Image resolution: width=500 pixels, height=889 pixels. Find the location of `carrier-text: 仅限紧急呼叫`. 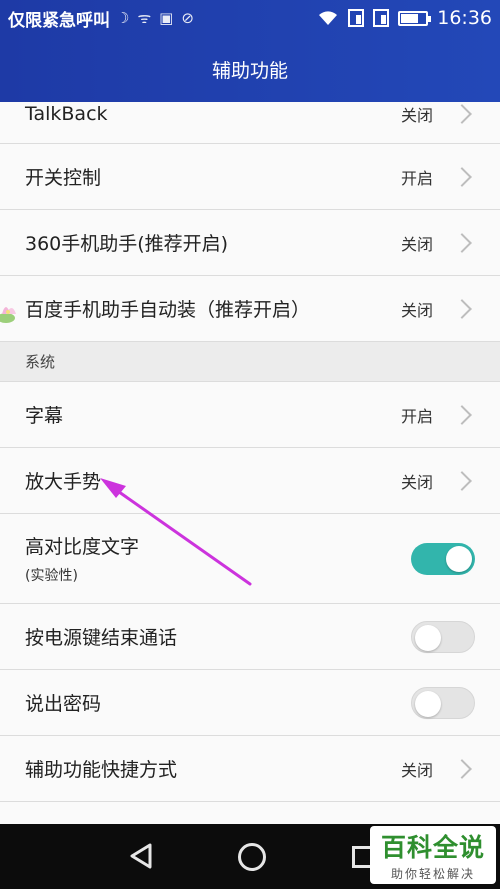

carrier-text: 仅限紧急呼叫 is located at coordinates (59, 20).